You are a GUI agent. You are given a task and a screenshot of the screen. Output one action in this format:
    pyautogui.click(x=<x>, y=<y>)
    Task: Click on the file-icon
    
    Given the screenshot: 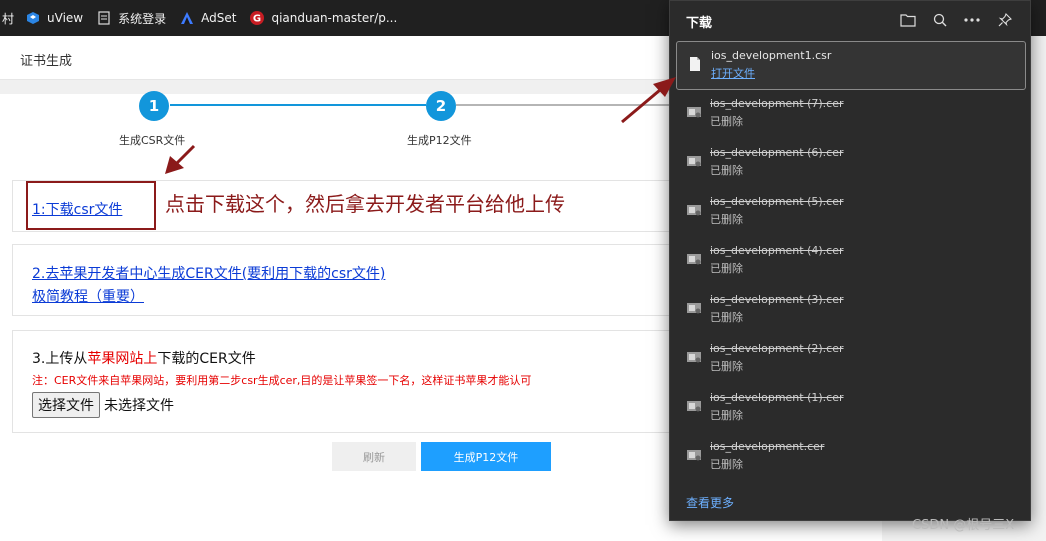 What is the action you would take?
    pyautogui.click(x=695, y=64)
    